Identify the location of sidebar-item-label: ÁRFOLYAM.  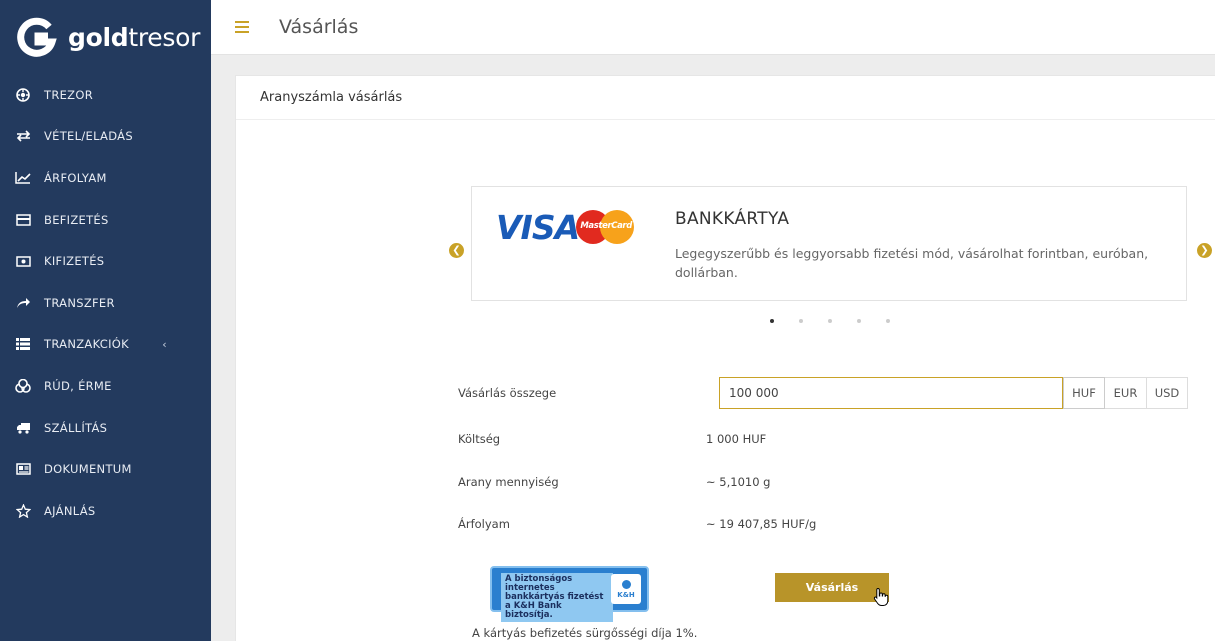
(75, 177).